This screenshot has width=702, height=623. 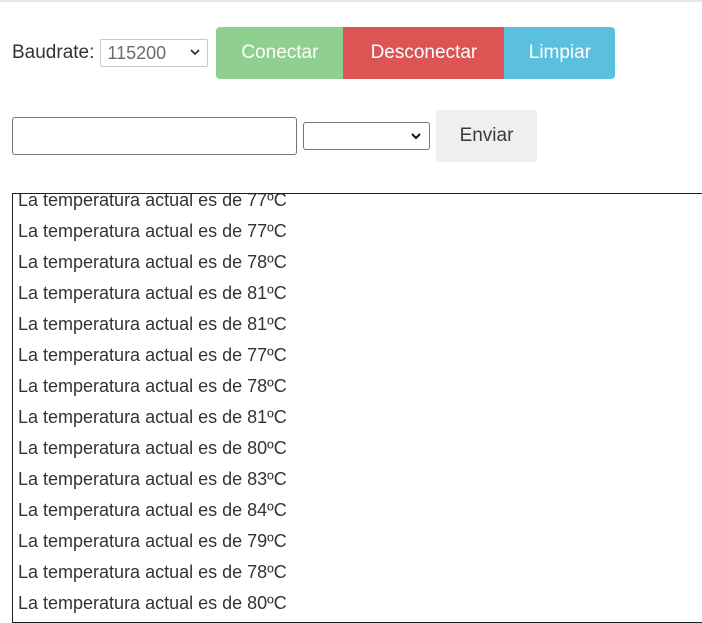 I want to click on log-line: La temperatura actual es de 79ºC, so click(x=152, y=541).